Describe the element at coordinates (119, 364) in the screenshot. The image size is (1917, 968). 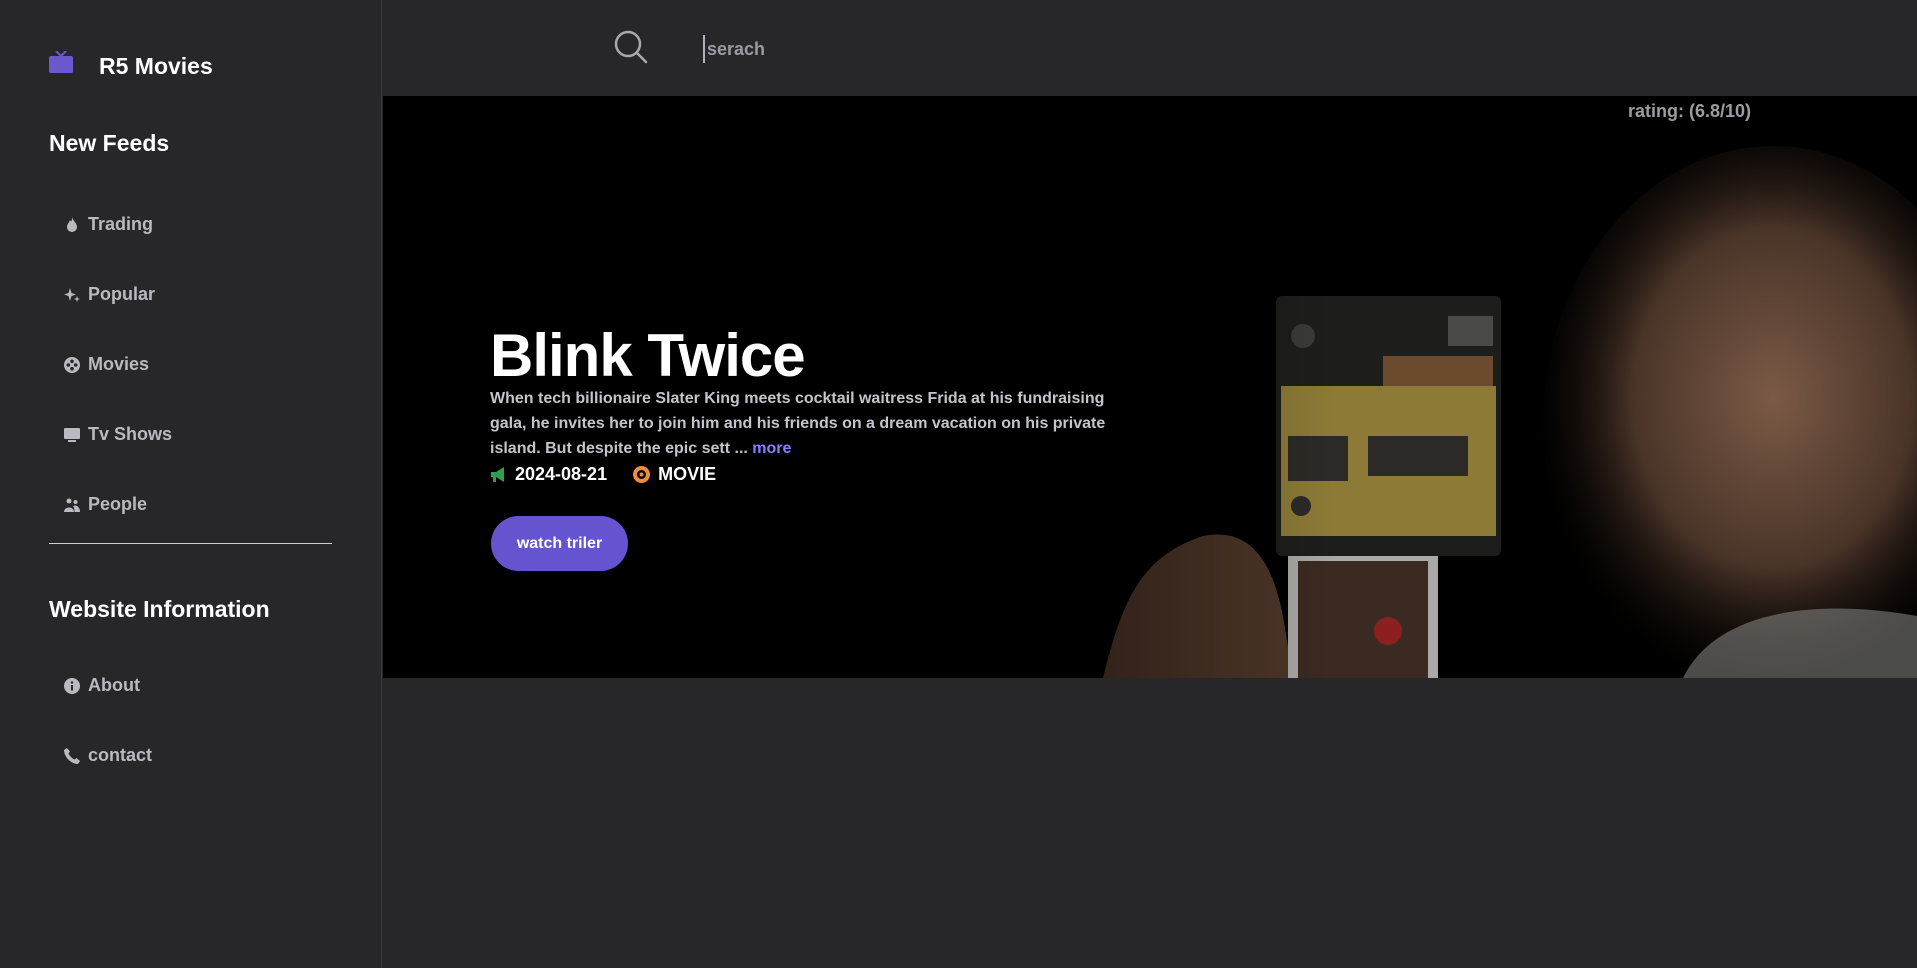
I see `sidebar-item-label: Movies` at that location.